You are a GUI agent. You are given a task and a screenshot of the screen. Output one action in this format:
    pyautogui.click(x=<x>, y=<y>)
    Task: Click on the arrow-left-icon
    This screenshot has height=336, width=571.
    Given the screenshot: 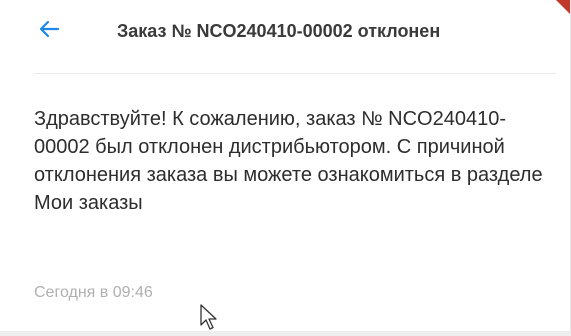 What is the action you would take?
    pyautogui.click(x=49, y=31)
    